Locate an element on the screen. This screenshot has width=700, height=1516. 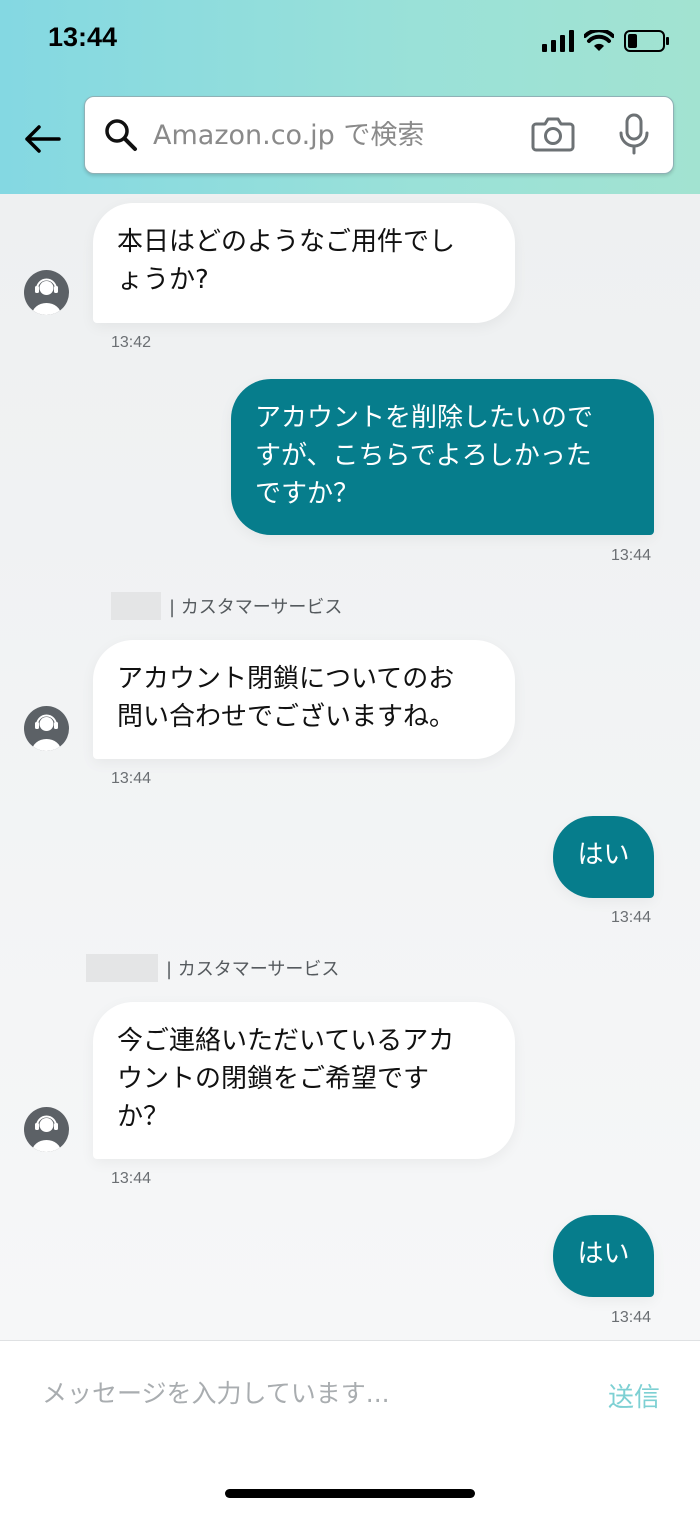
search-box is located at coordinates (379, 135).